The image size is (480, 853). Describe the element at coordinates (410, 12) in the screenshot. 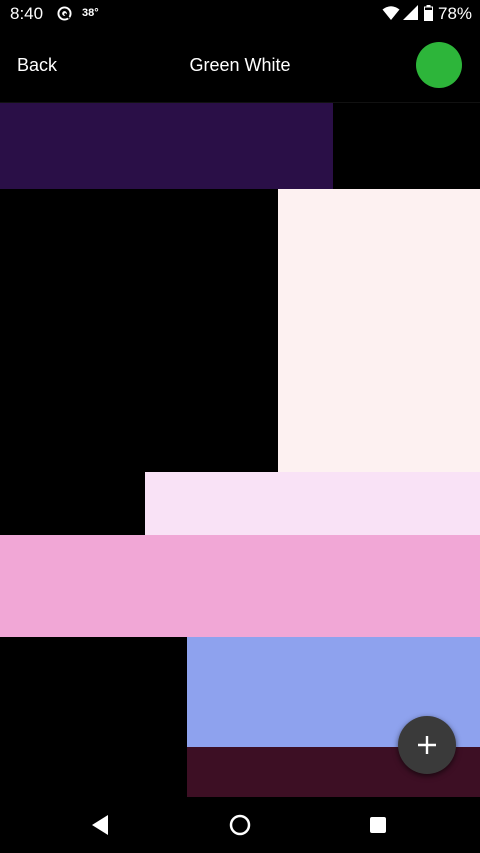

I see `signal-icon` at that location.